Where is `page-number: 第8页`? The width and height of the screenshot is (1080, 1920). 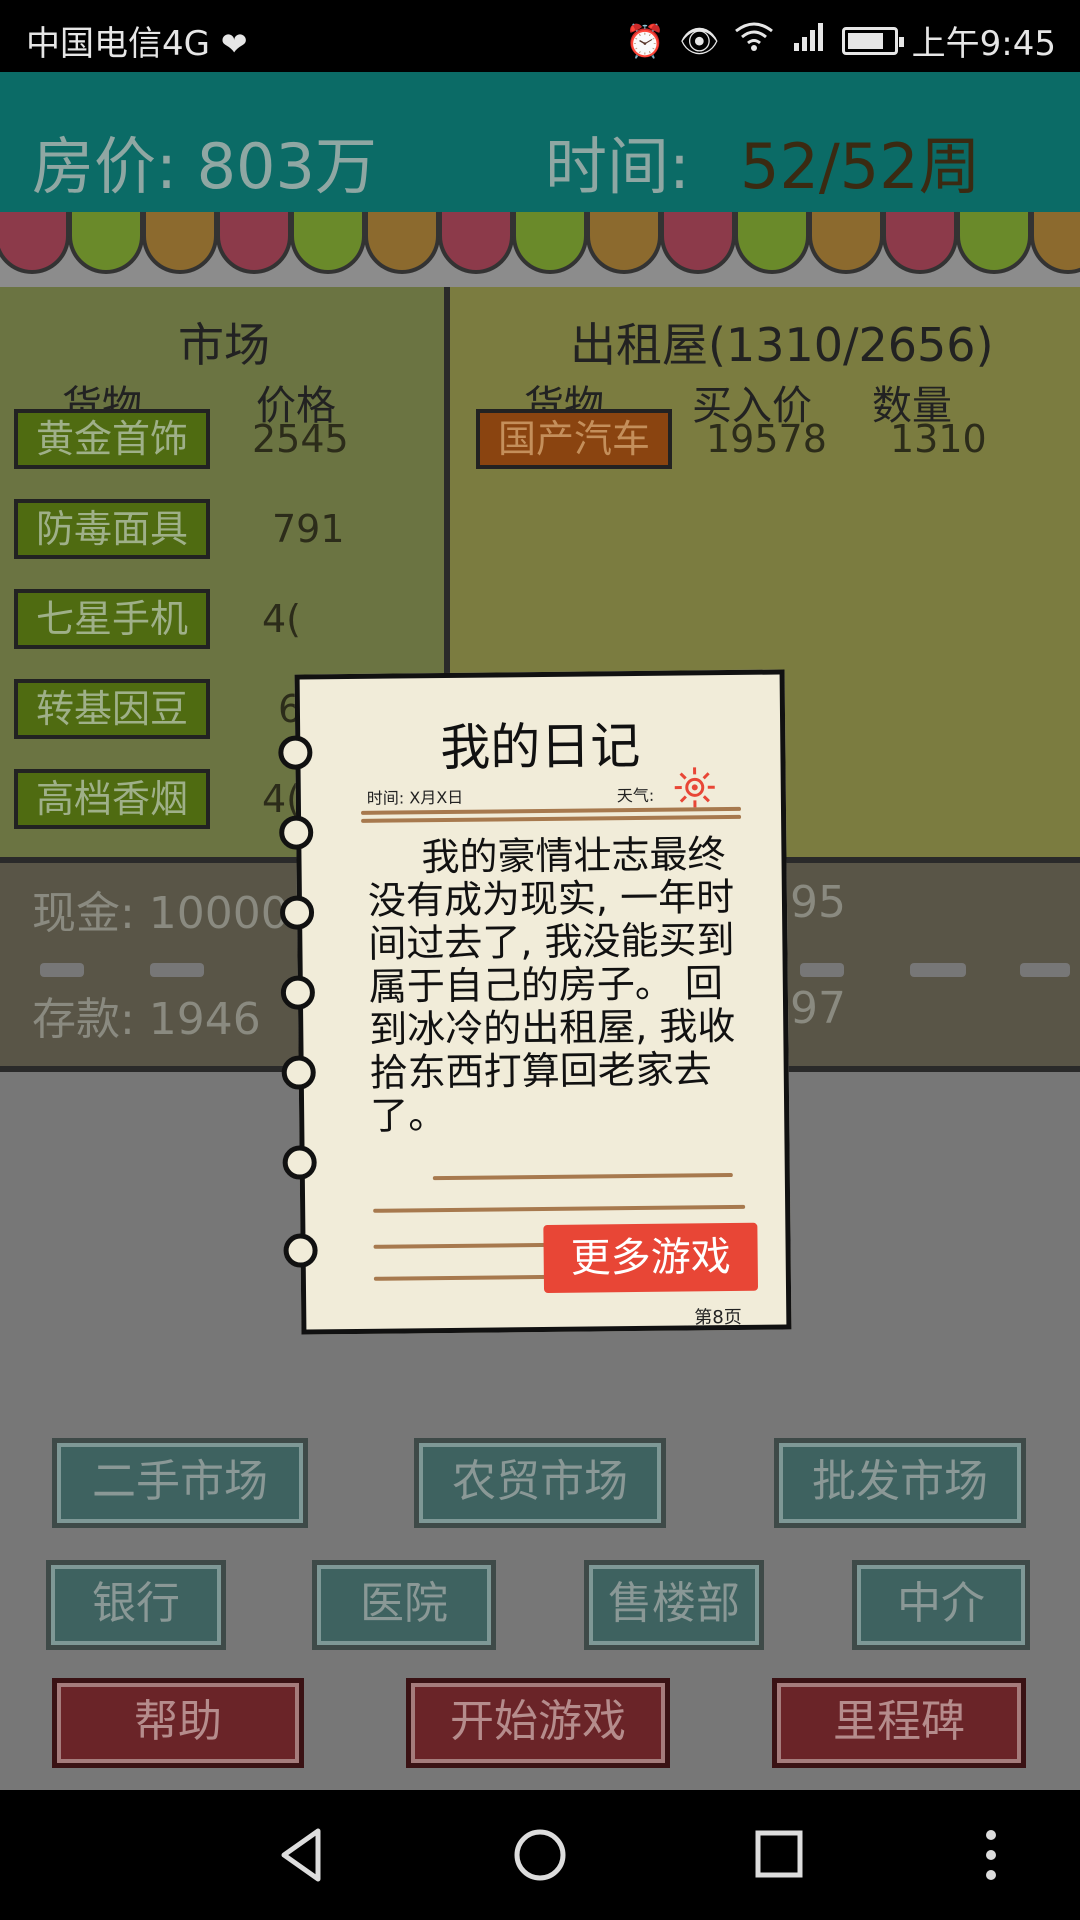
page-number: 第8页 is located at coordinates (718, 1317).